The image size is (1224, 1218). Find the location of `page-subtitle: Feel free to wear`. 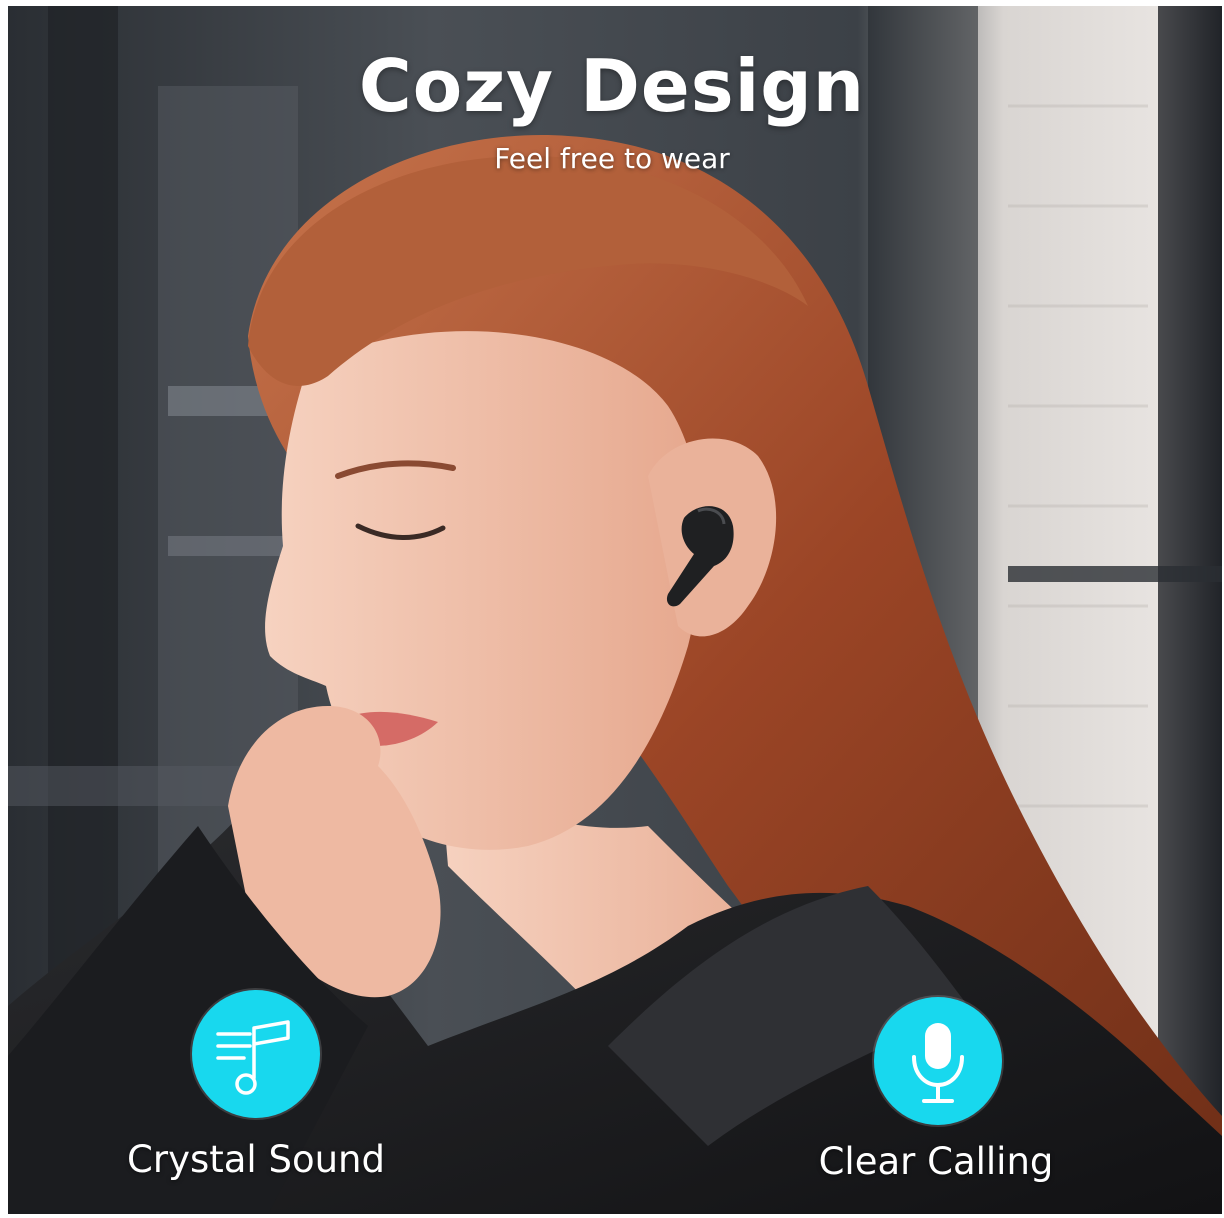

page-subtitle: Feel free to wear is located at coordinates (612, 158).